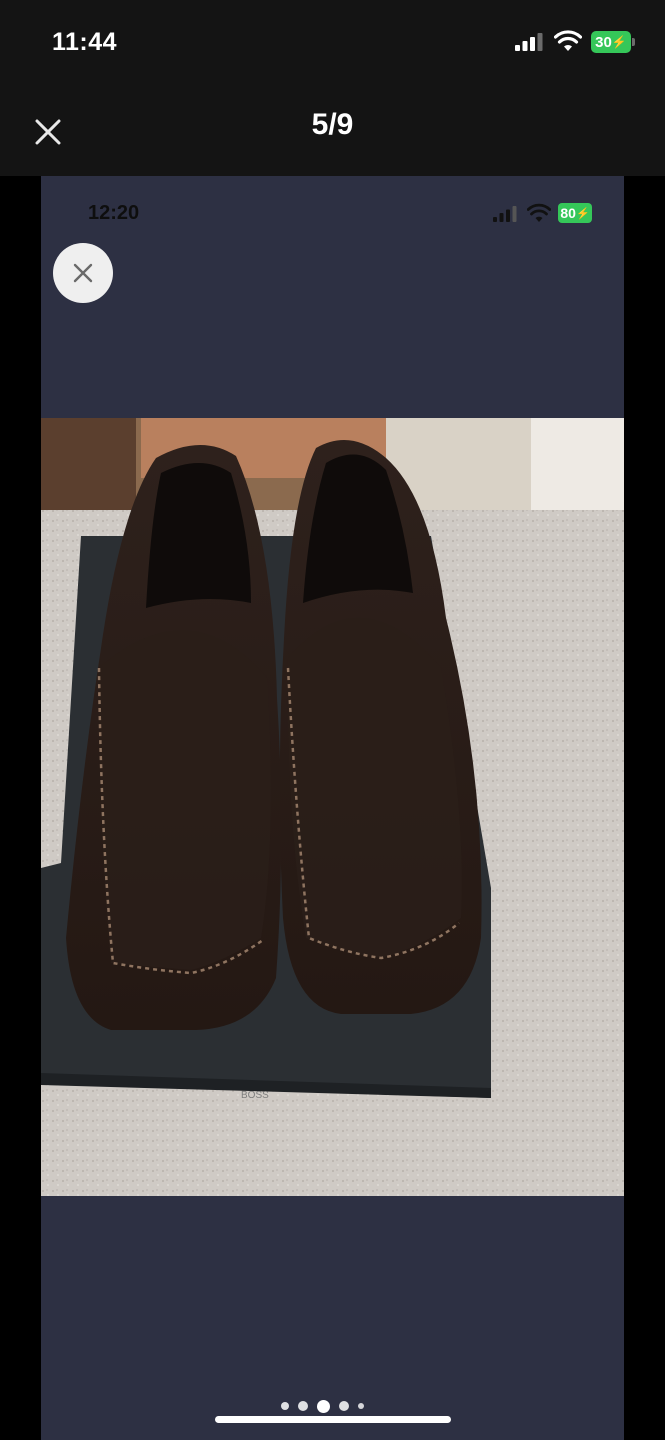 This screenshot has height=1440, width=665. Describe the element at coordinates (336, 1406) in the screenshot. I see `pagination-dots` at that location.